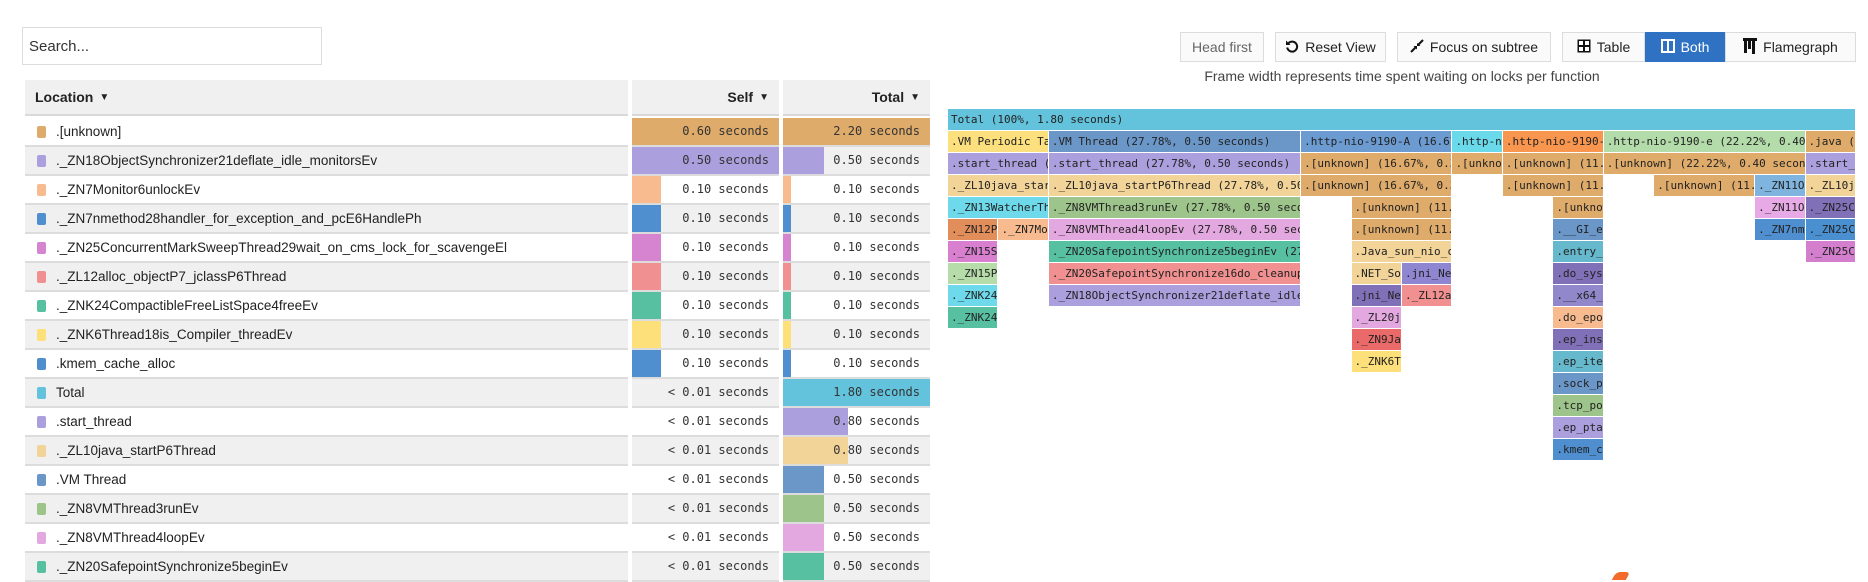 The image size is (1868, 582). Describe the element at coordinates (1402, 251) in the screenshot. I see `flame-frame: .Java_sun_nio_ch` at that location.